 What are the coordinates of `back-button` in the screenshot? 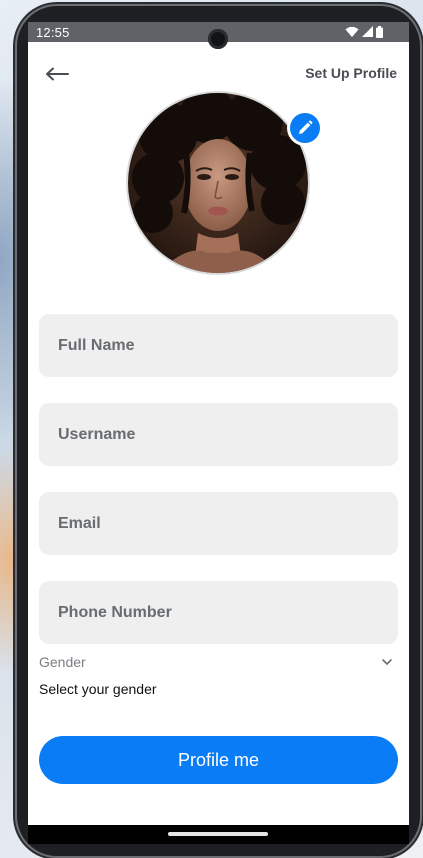 It's located at (57, 74).